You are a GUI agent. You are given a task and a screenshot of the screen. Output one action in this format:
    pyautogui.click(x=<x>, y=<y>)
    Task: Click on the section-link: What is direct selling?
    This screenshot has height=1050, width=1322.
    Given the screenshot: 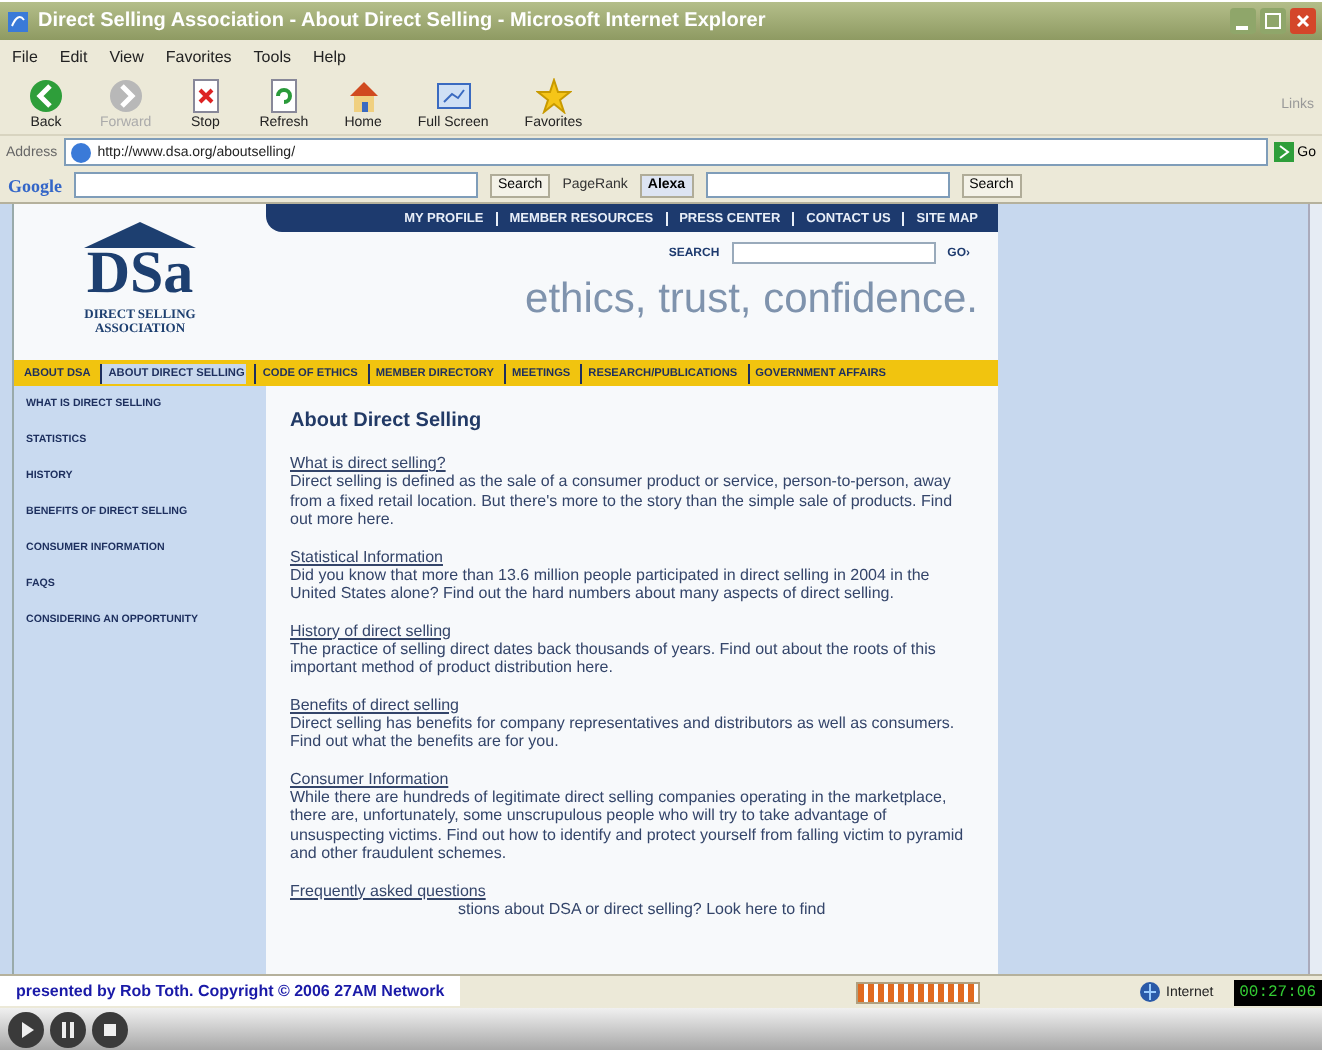 What is the action you would take?
    pyautogui.click(x=632, y=463)
    